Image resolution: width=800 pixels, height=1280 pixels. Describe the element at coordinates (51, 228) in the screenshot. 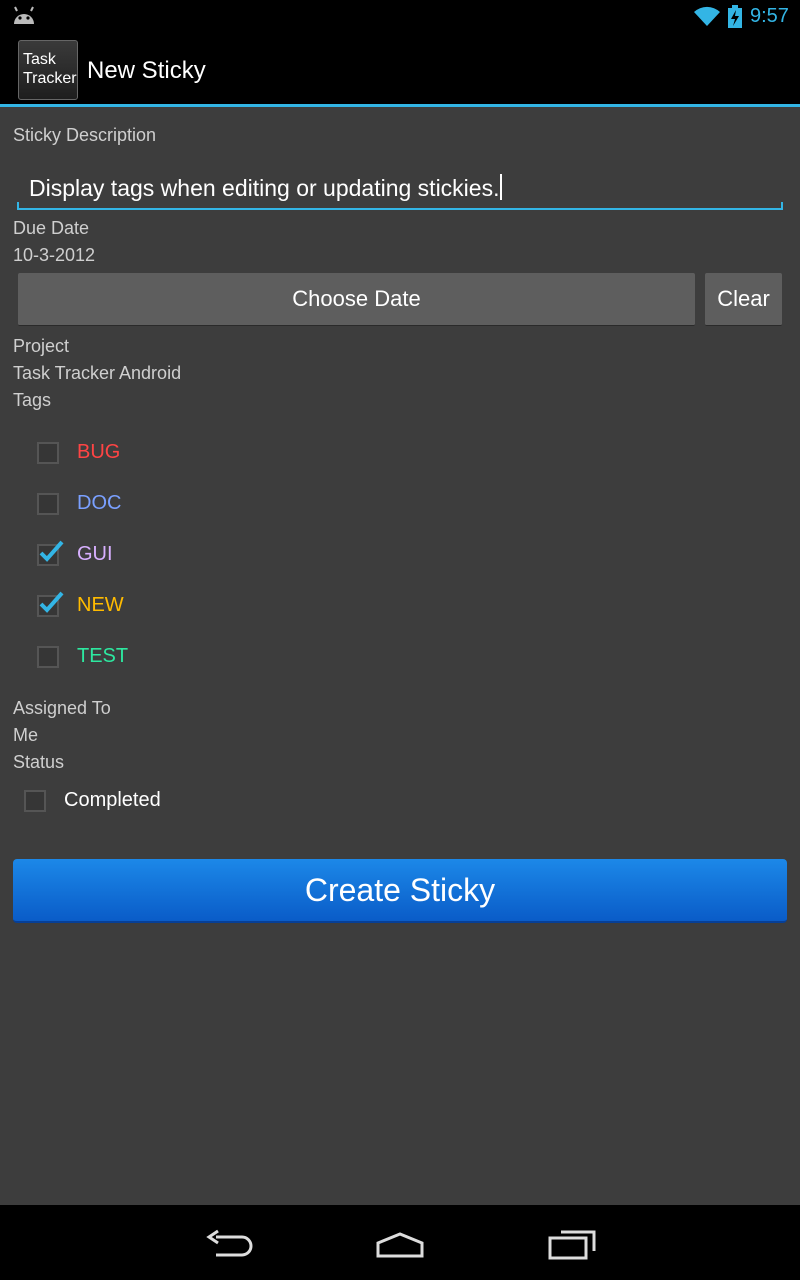

I see `due-date-label: Due Date` at that location.